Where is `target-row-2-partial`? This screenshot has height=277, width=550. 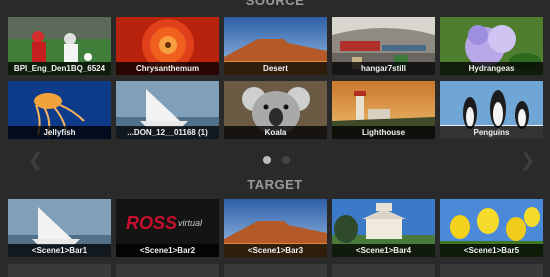 target-row-2-partial is located at coordinates (275, 270).